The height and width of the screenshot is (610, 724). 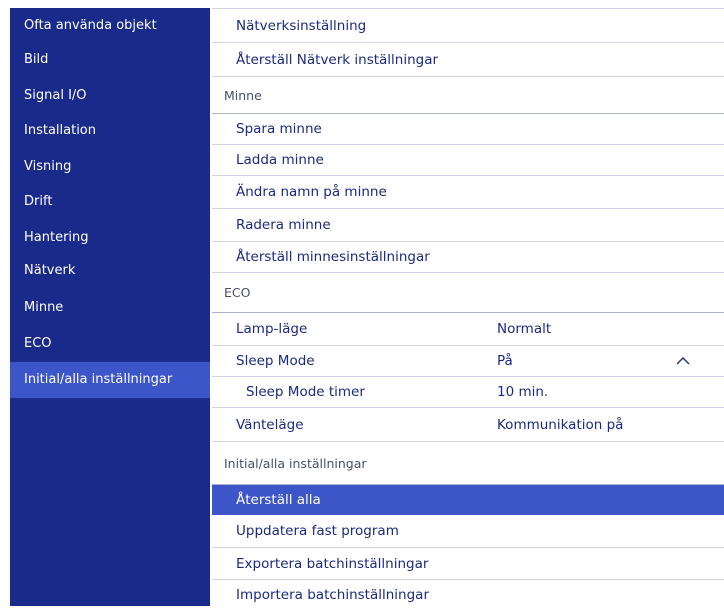 What do you see at coordinates (110, 131) in the screenshot?
I see `sidebar-item-installation: Installation` at bounding box center [110, 131].